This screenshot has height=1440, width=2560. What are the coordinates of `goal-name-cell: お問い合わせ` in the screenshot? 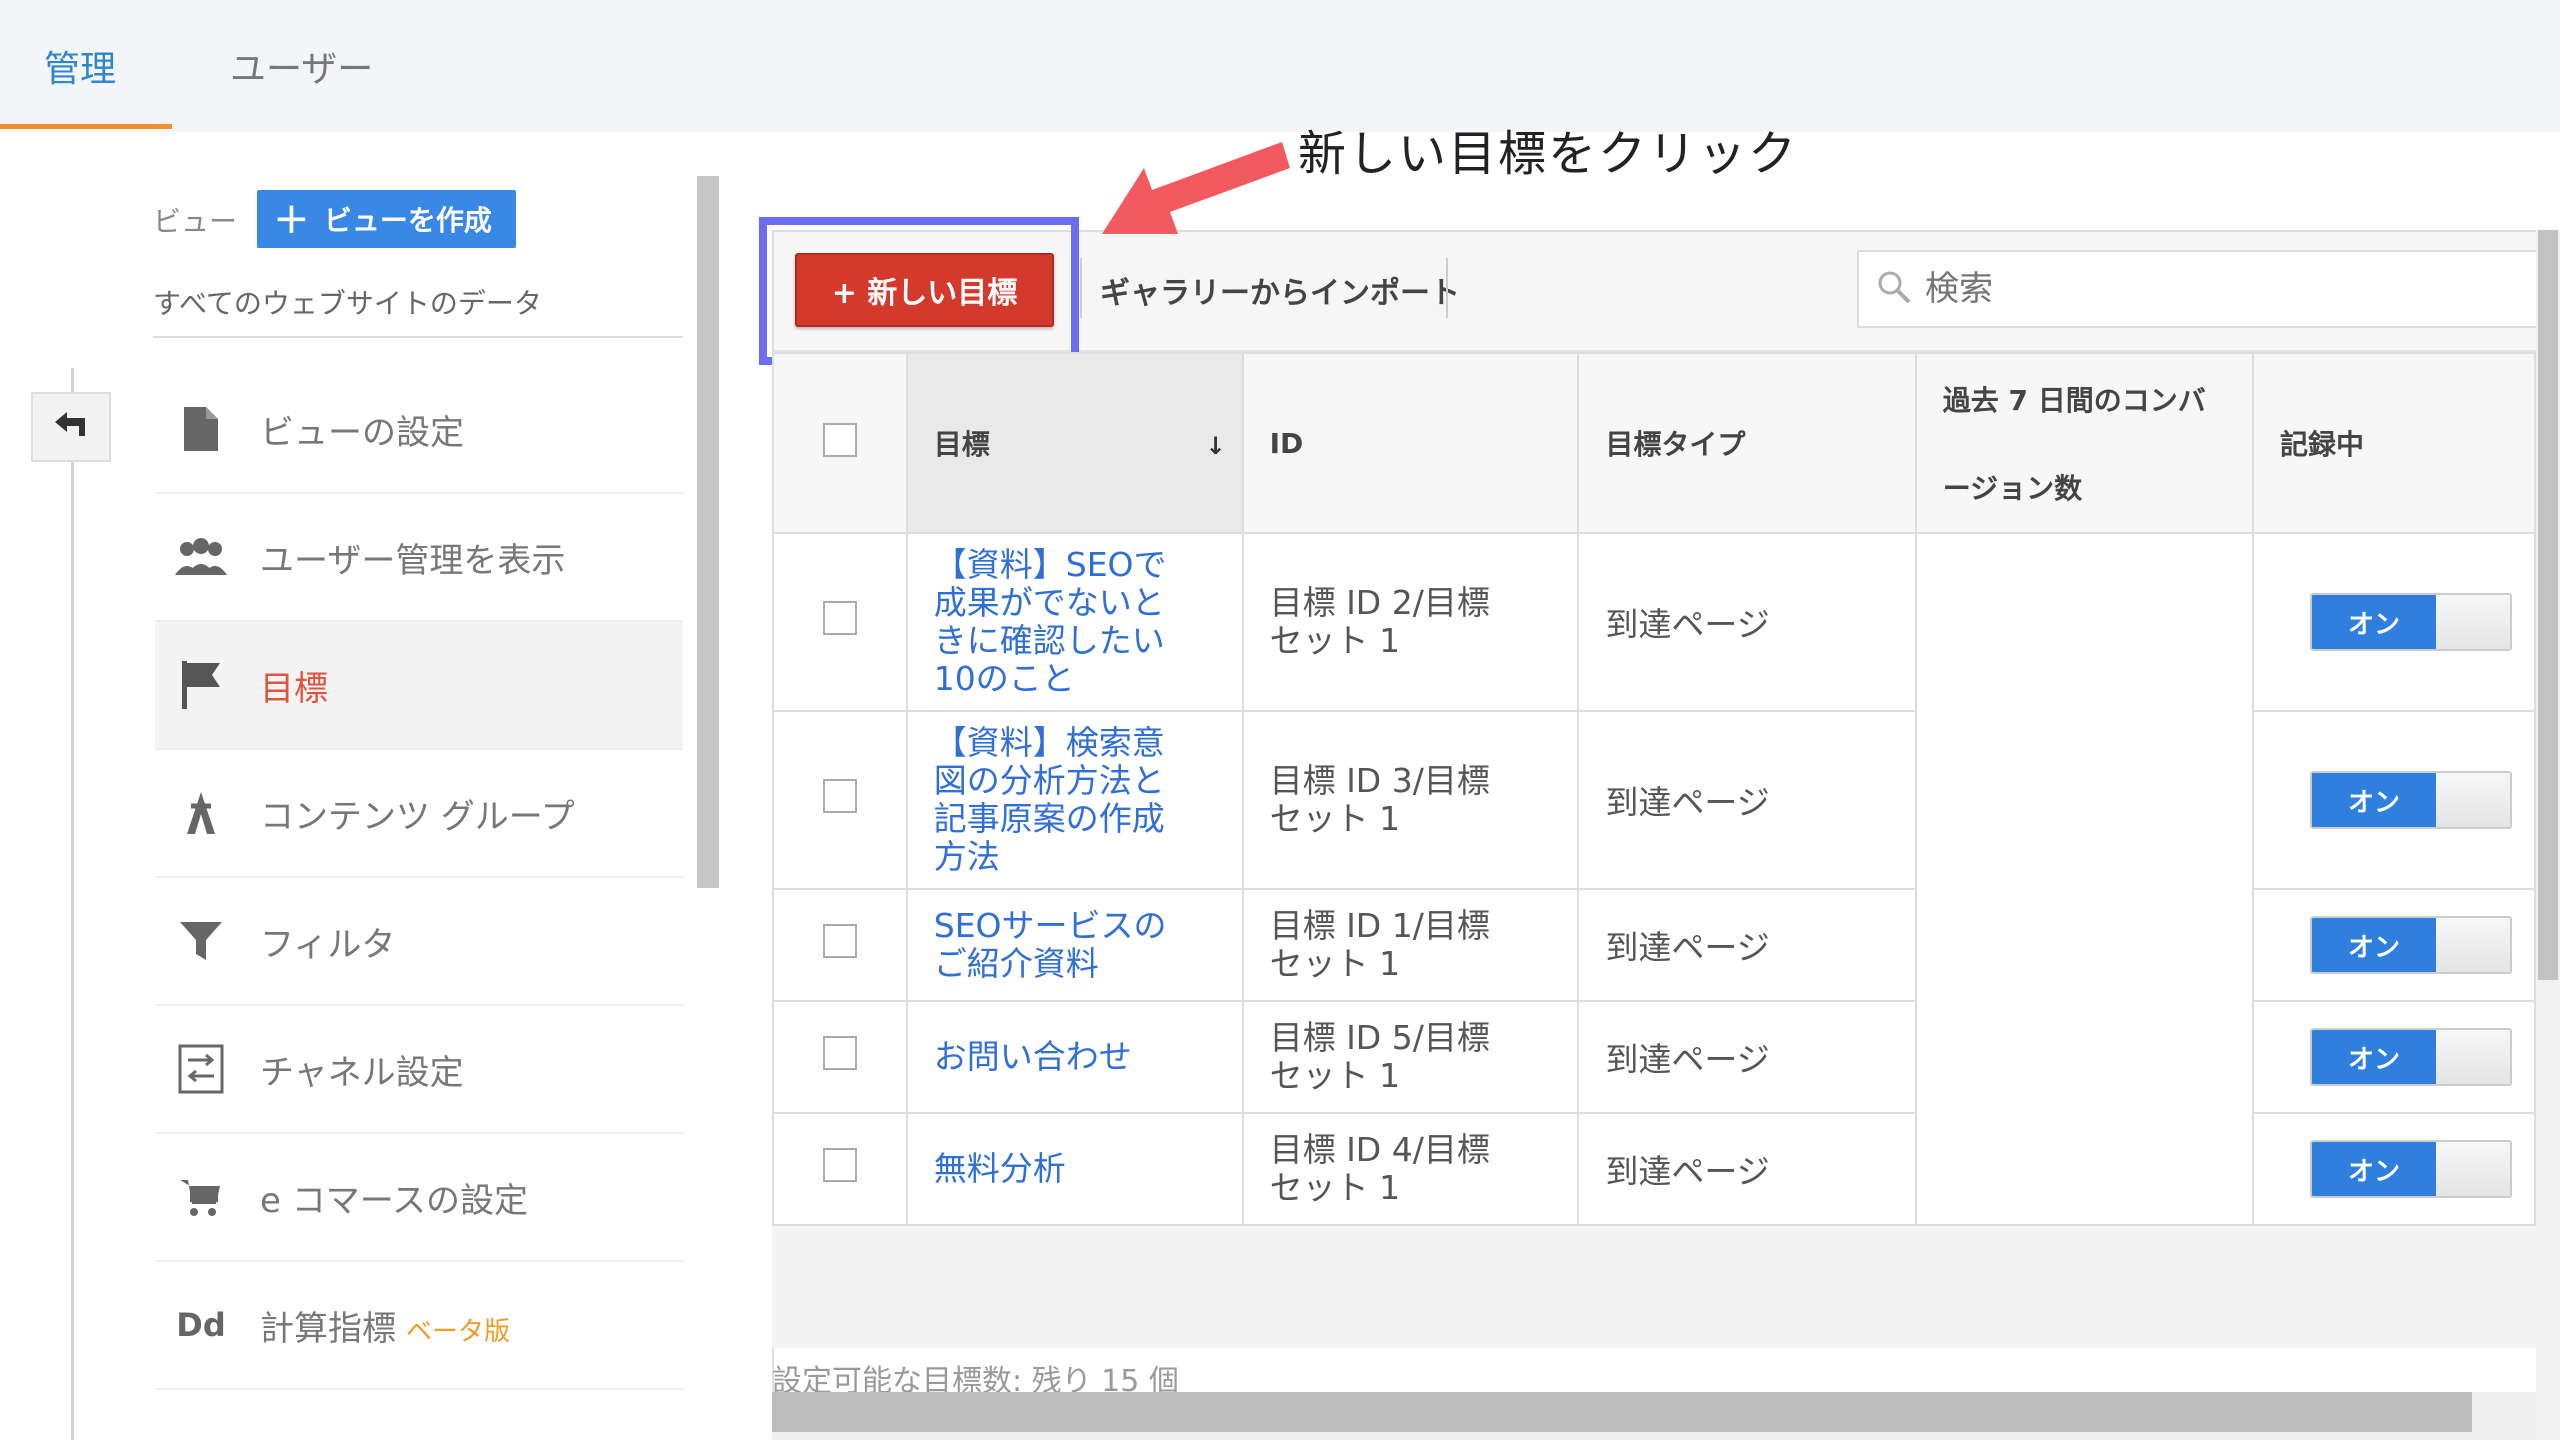 It's located at (1074, 1057).